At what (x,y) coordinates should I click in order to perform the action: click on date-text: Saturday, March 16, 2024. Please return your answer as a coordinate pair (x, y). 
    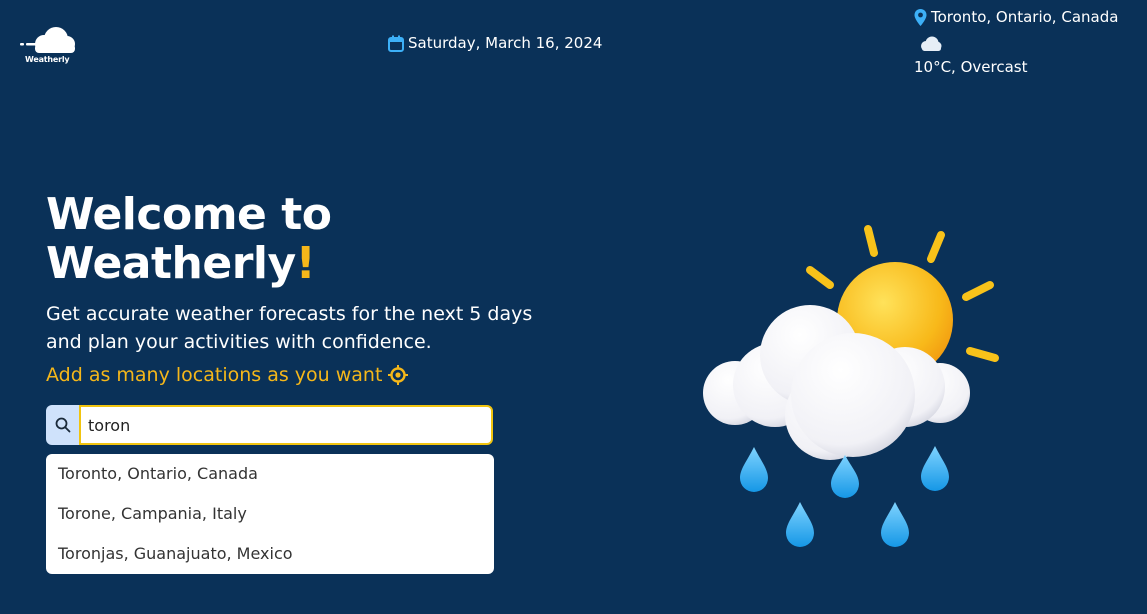
    Looking at the image, I should click on (505, 43).